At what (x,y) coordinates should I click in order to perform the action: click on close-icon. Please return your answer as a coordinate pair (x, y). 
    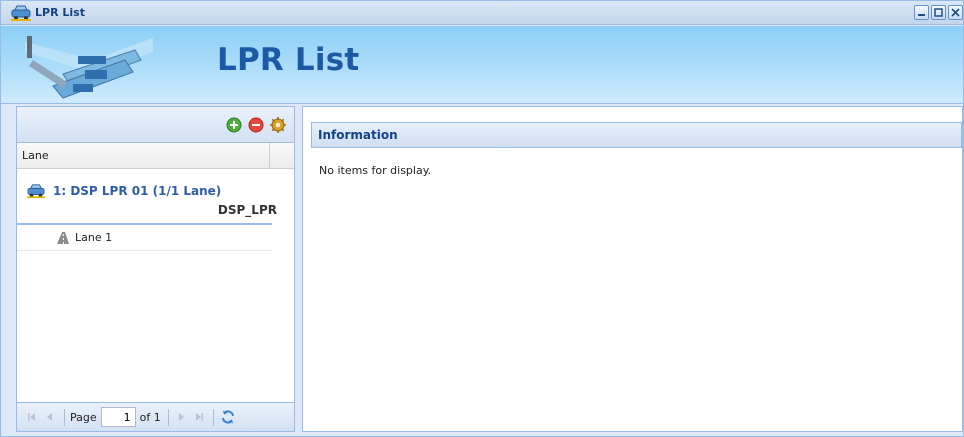
    Looking at the image, I should click on (955, 12).